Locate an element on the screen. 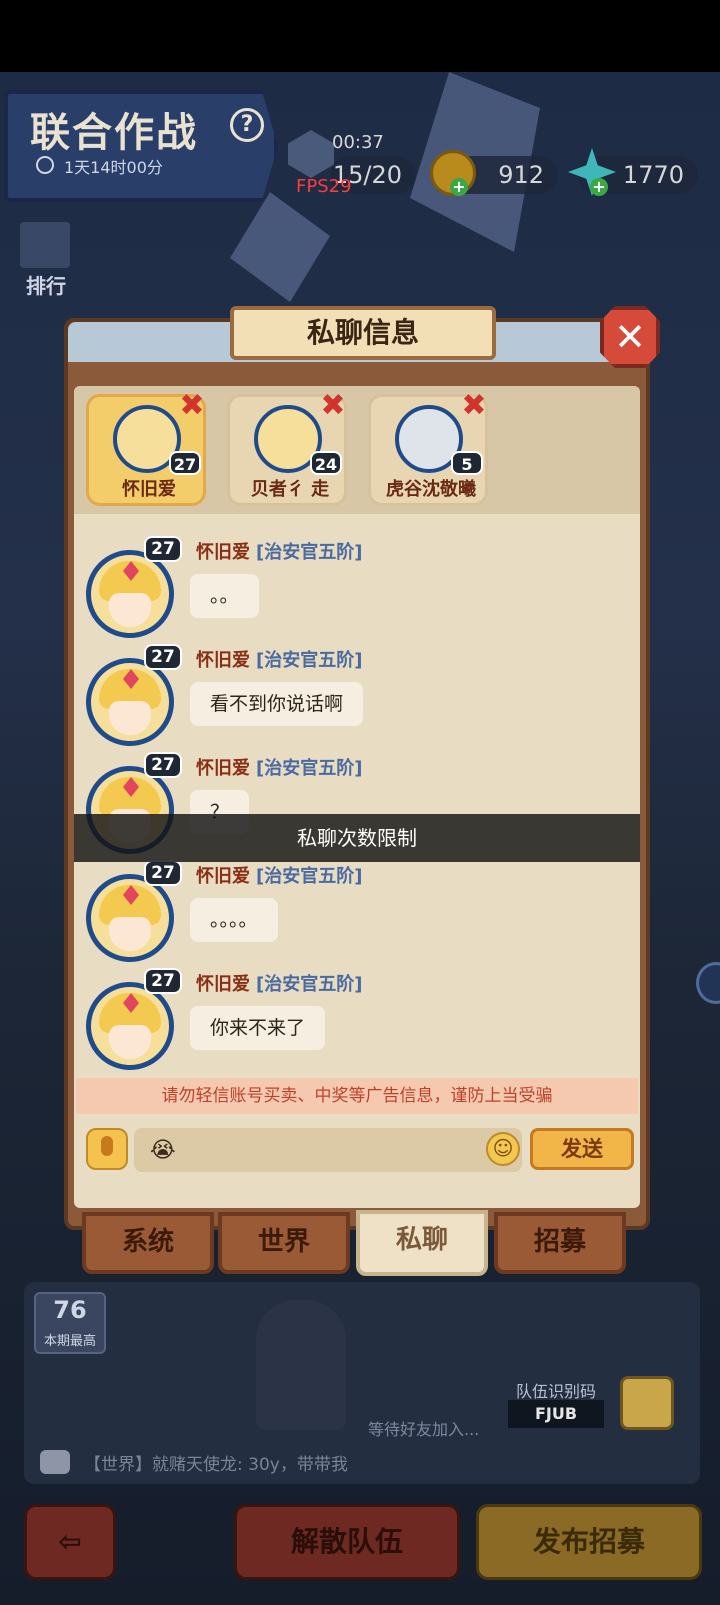  toast-notification: 私聊次数限制 is located at coordinates (357, 838).